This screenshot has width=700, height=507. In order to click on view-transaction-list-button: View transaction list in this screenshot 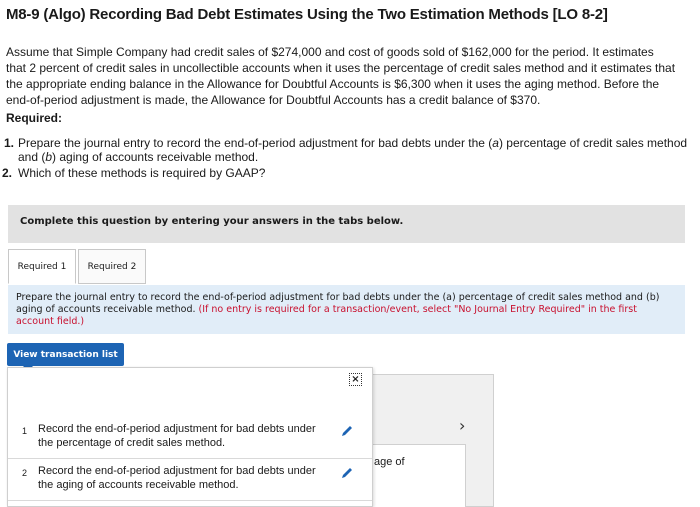, I will do `click(65, 357)`.